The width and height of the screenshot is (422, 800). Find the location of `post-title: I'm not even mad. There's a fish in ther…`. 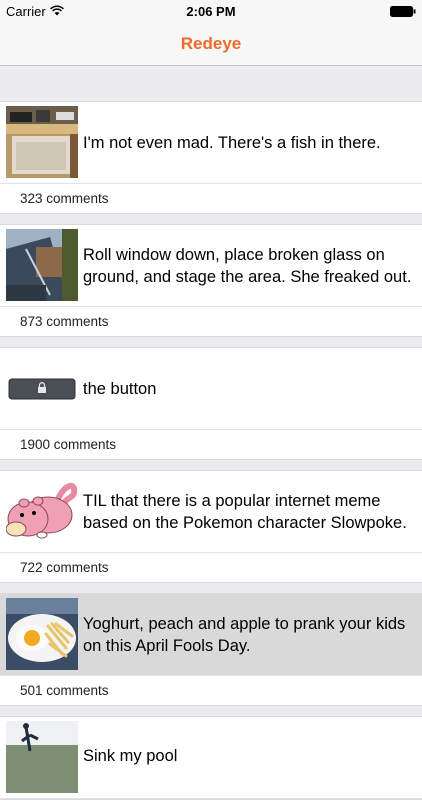

post-title: I'm not even mad. There's a fish in ther… is located at coordinates (247, 143).